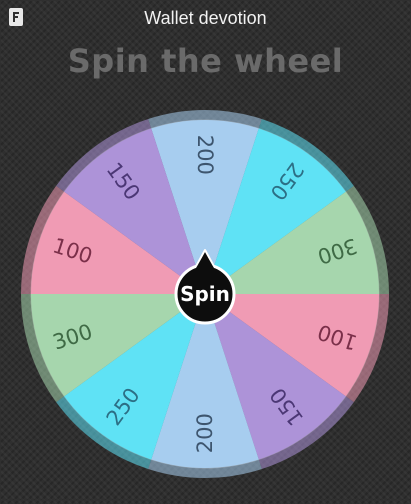 The image size is (411, 504). I want to click on spin-button-label: Spin, so click(205, 294).